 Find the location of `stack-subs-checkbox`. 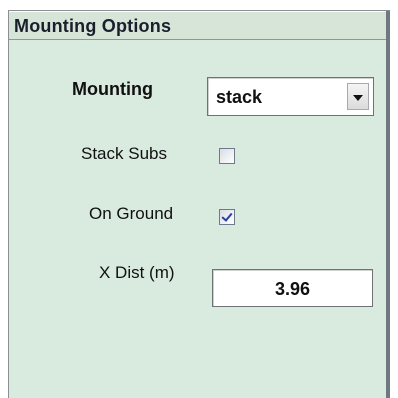

stack-subs-checkbox is located at coordinates (227, 156).